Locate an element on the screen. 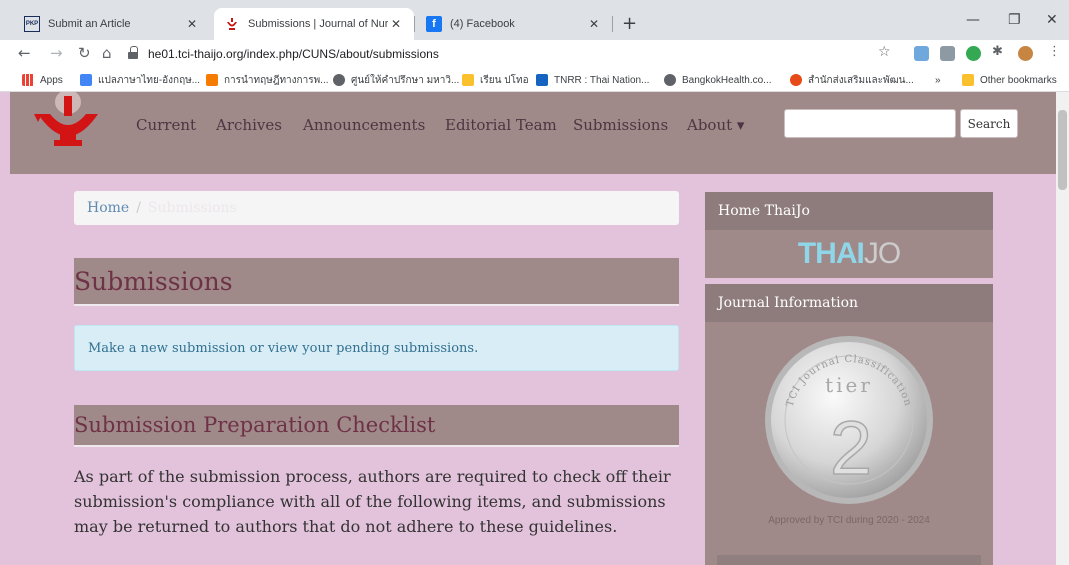 This screenshot has height=565, width=1069. reload-icon: ↻ is located at coordinates (84, 53).